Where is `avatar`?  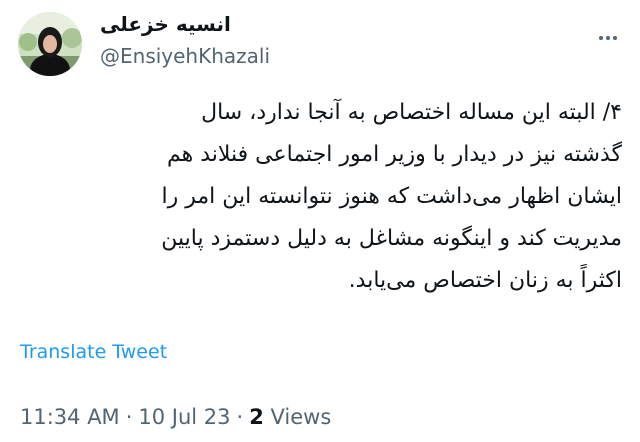
avatar is located at coordinates (50, 44).